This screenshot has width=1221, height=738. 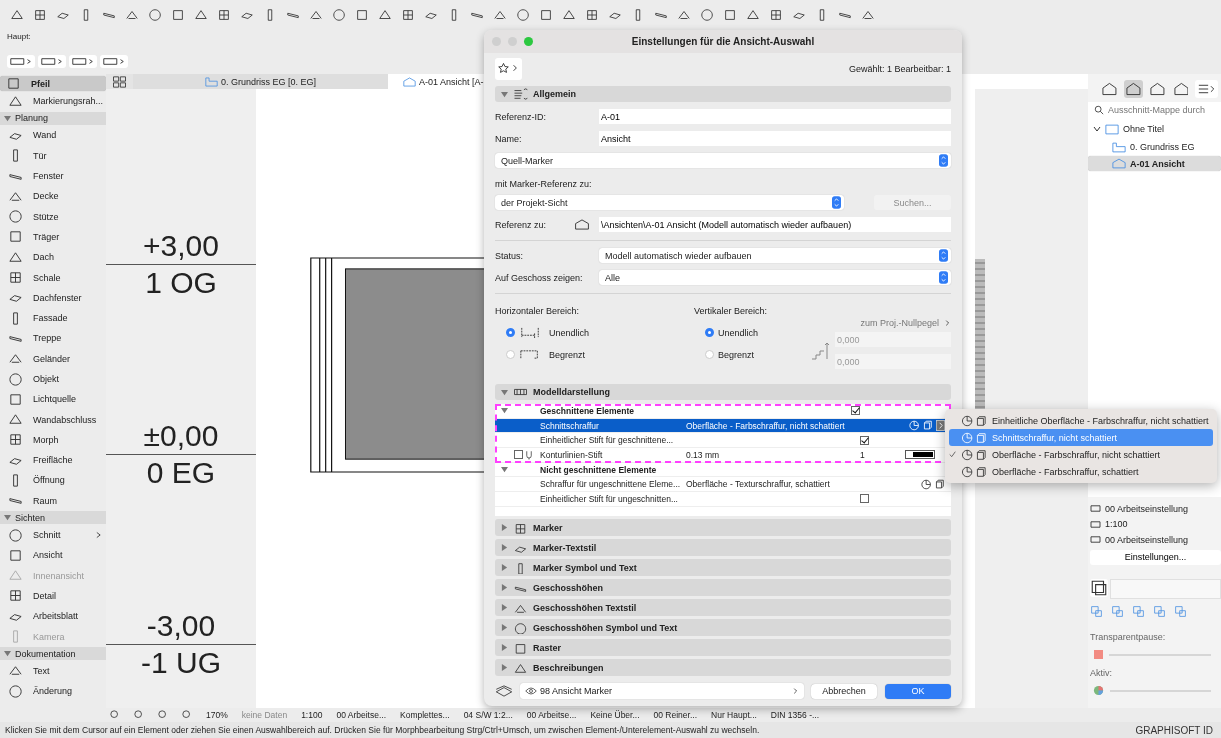 What do you see at coordinates (918, 691) in the screenshot?
I see `dialog-button: OK` at bounding box center [918, 691].